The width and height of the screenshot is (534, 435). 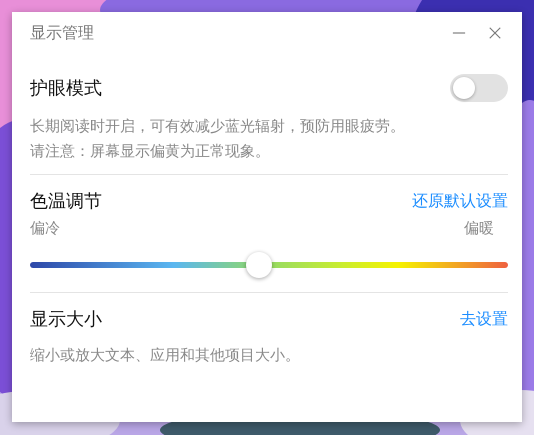 What do you see at coordinates (66, 201) in the screenshot?
I see `section-title: 色温调节` at bounding box center [66, 201].